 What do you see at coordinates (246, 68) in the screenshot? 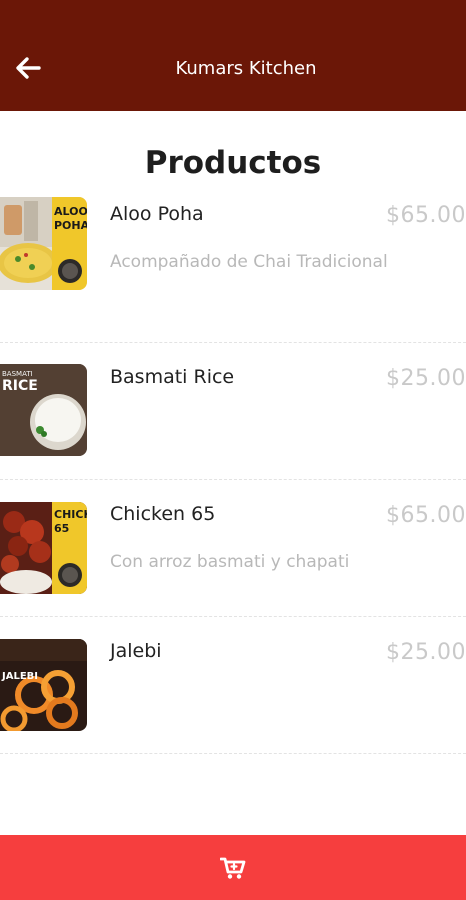
I see `app-title: Kumars Kitchen` at bounding box center [246, 68].